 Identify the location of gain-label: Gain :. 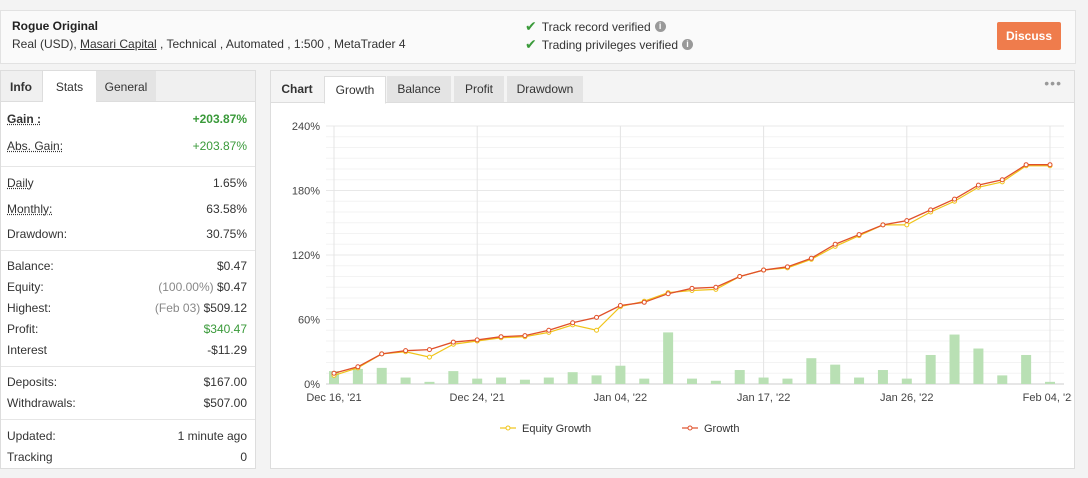
(24, 119).